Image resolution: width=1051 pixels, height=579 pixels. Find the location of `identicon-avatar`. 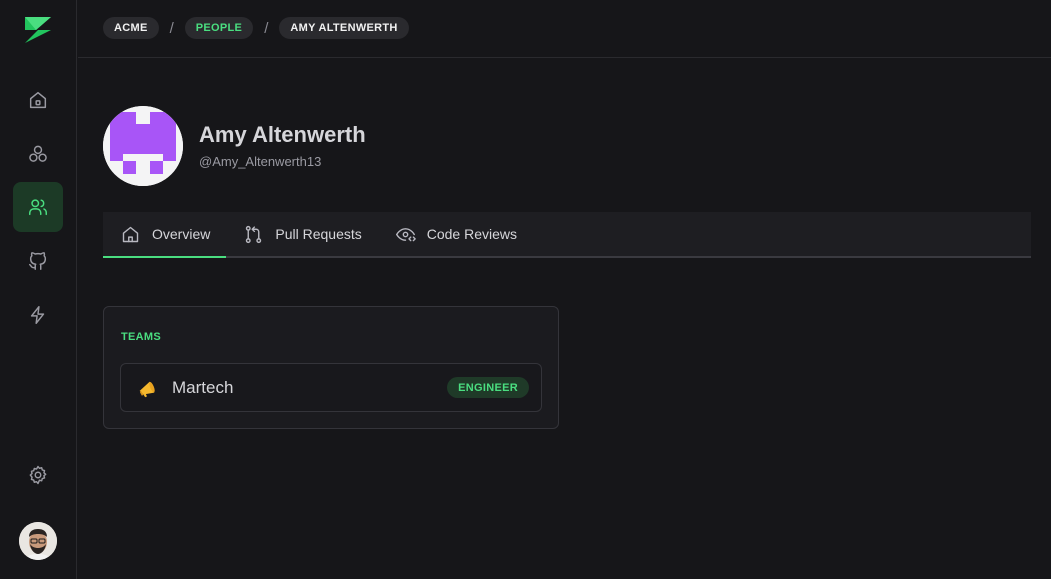

identicon-avatar is located at coordinates (143, 146).